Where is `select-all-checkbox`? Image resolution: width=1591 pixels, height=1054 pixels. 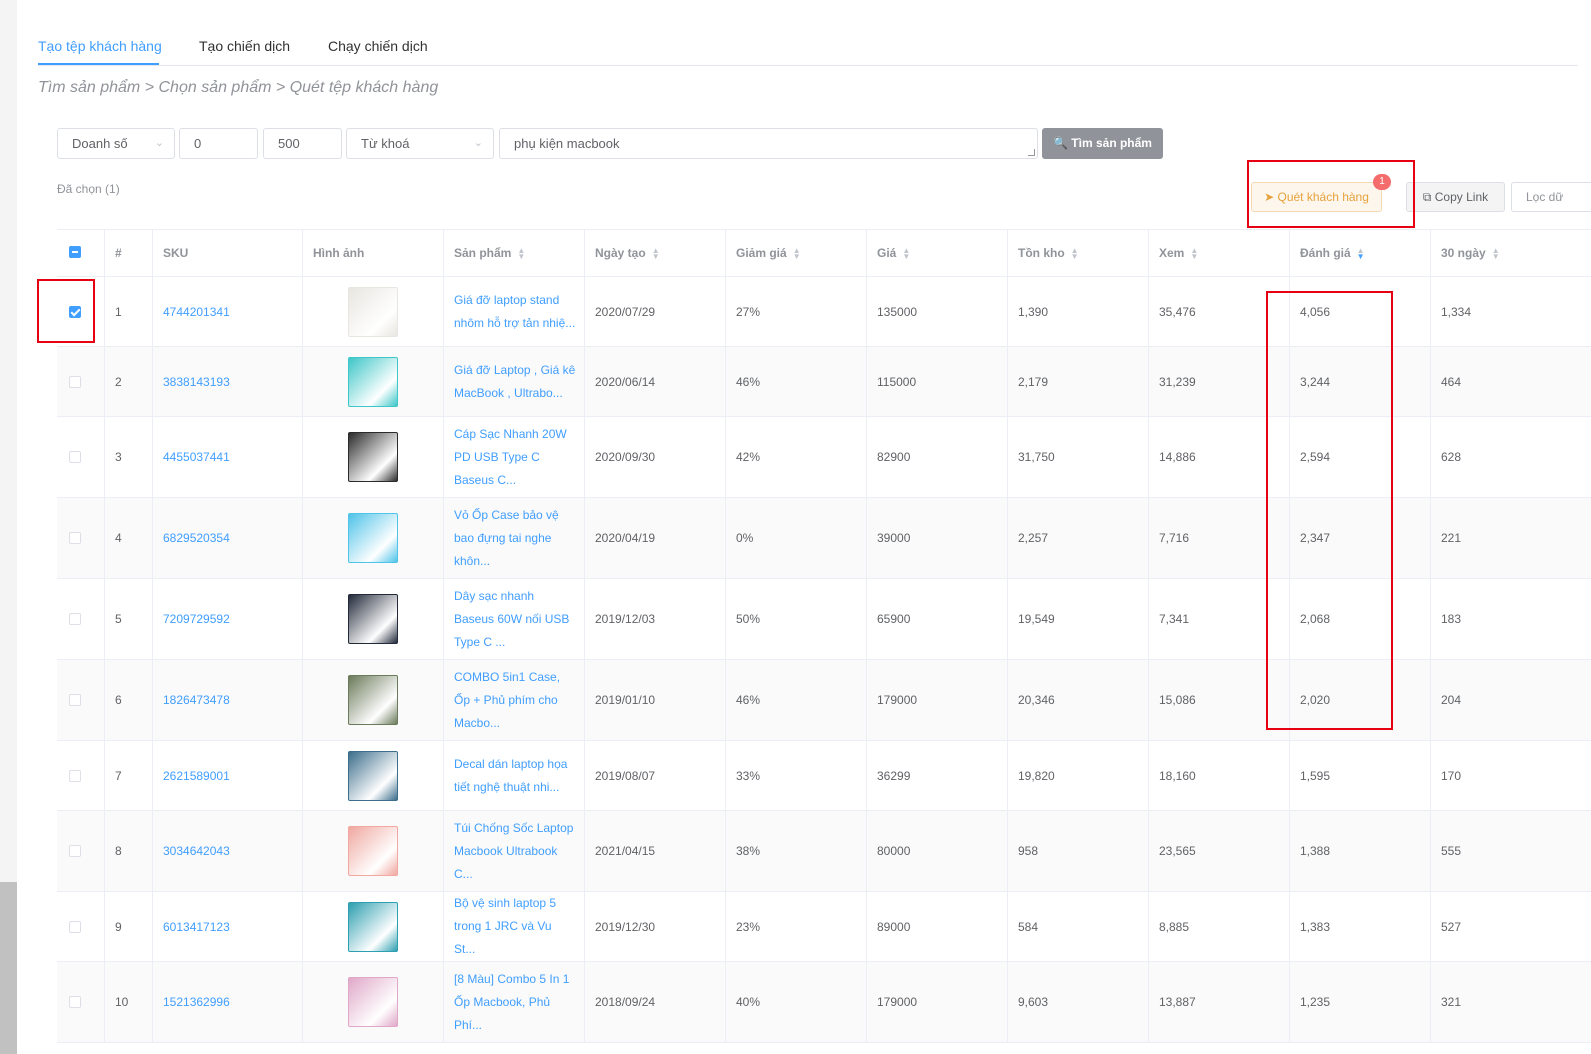
select-all-checkbox is located at coordinates (75, 252).